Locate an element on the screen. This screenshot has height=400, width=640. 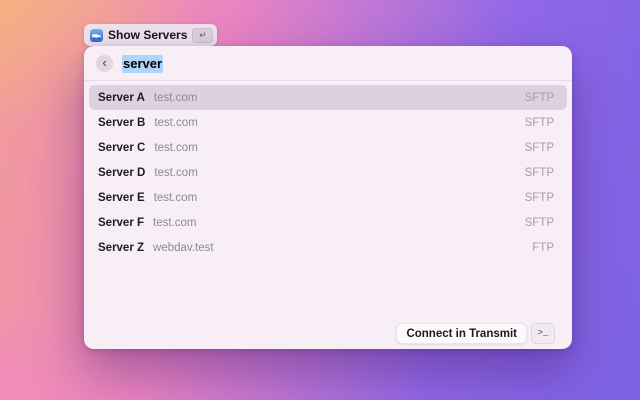
server-name: Server B is located at coordinates (122, 122).